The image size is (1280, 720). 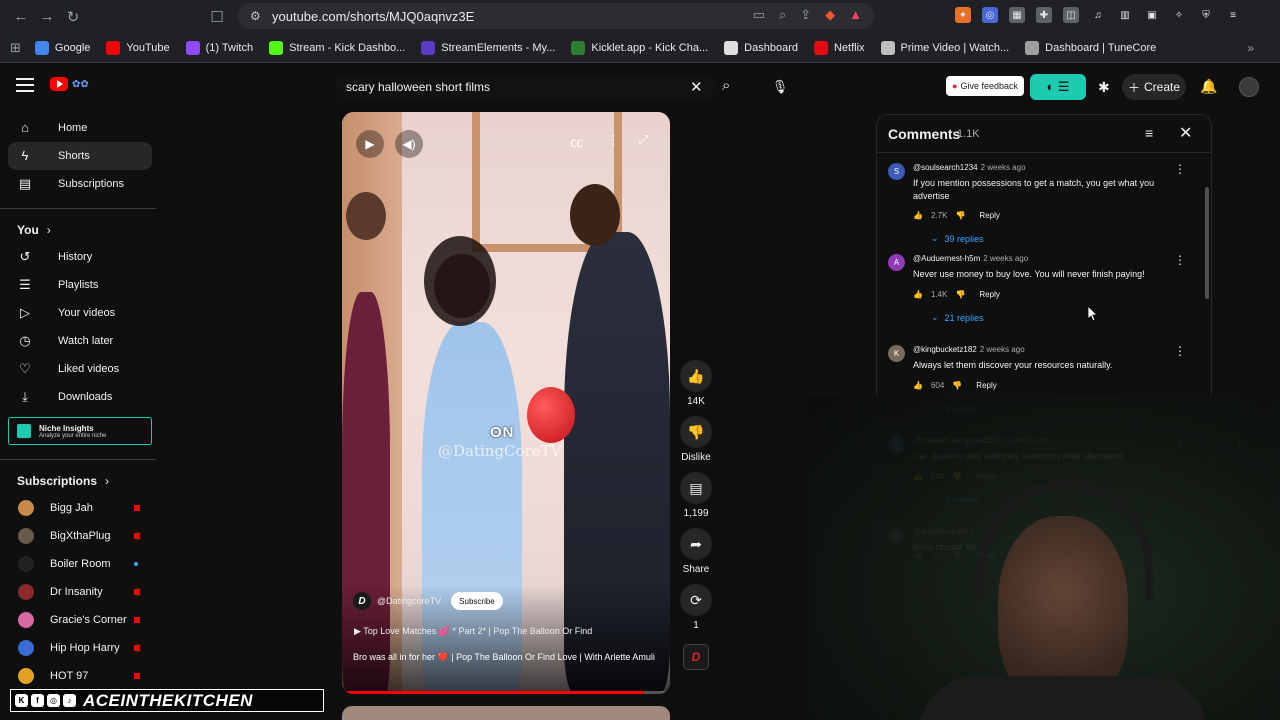 What do you see at coordinates (1179, 15) in the screenshot?
I see `leo-ai-icon: ✧` at bounding box center [1179, 15].